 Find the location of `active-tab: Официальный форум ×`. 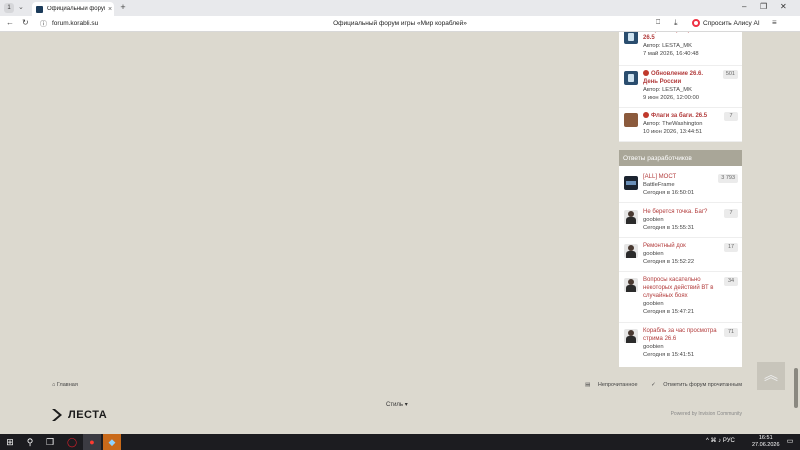

active-tab: Официальный форум × is located at coordinates (73, 9).